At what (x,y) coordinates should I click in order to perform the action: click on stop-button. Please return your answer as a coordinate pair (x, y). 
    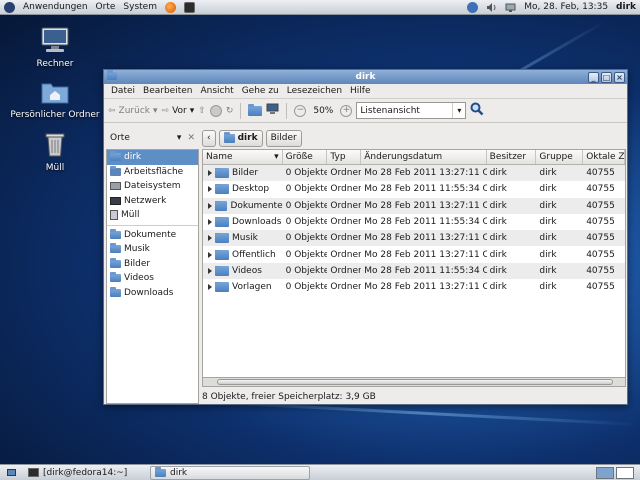
    Looking at the image, I should click on (215, 110).